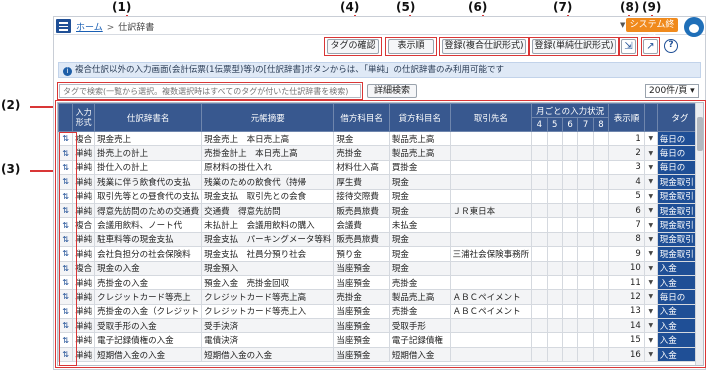 The width and height of the screenshot is (709, 373). What do you see at coordinates (630, 7) in the screenshot?
I see `callout-8: (8)` at bounding box center [630, 7].